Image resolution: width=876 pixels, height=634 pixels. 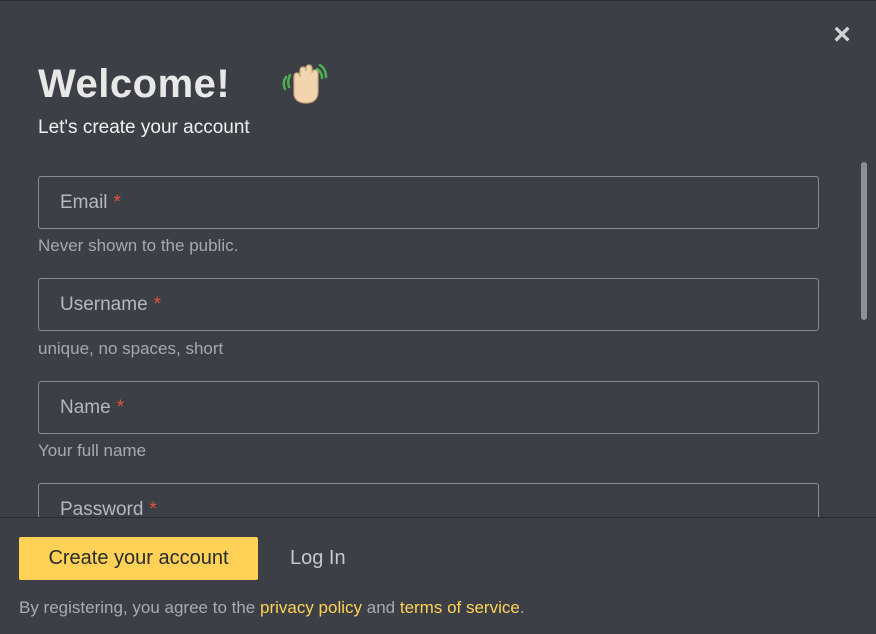 I want to click on title-row: Welcome!, so click(x=184, y=84).